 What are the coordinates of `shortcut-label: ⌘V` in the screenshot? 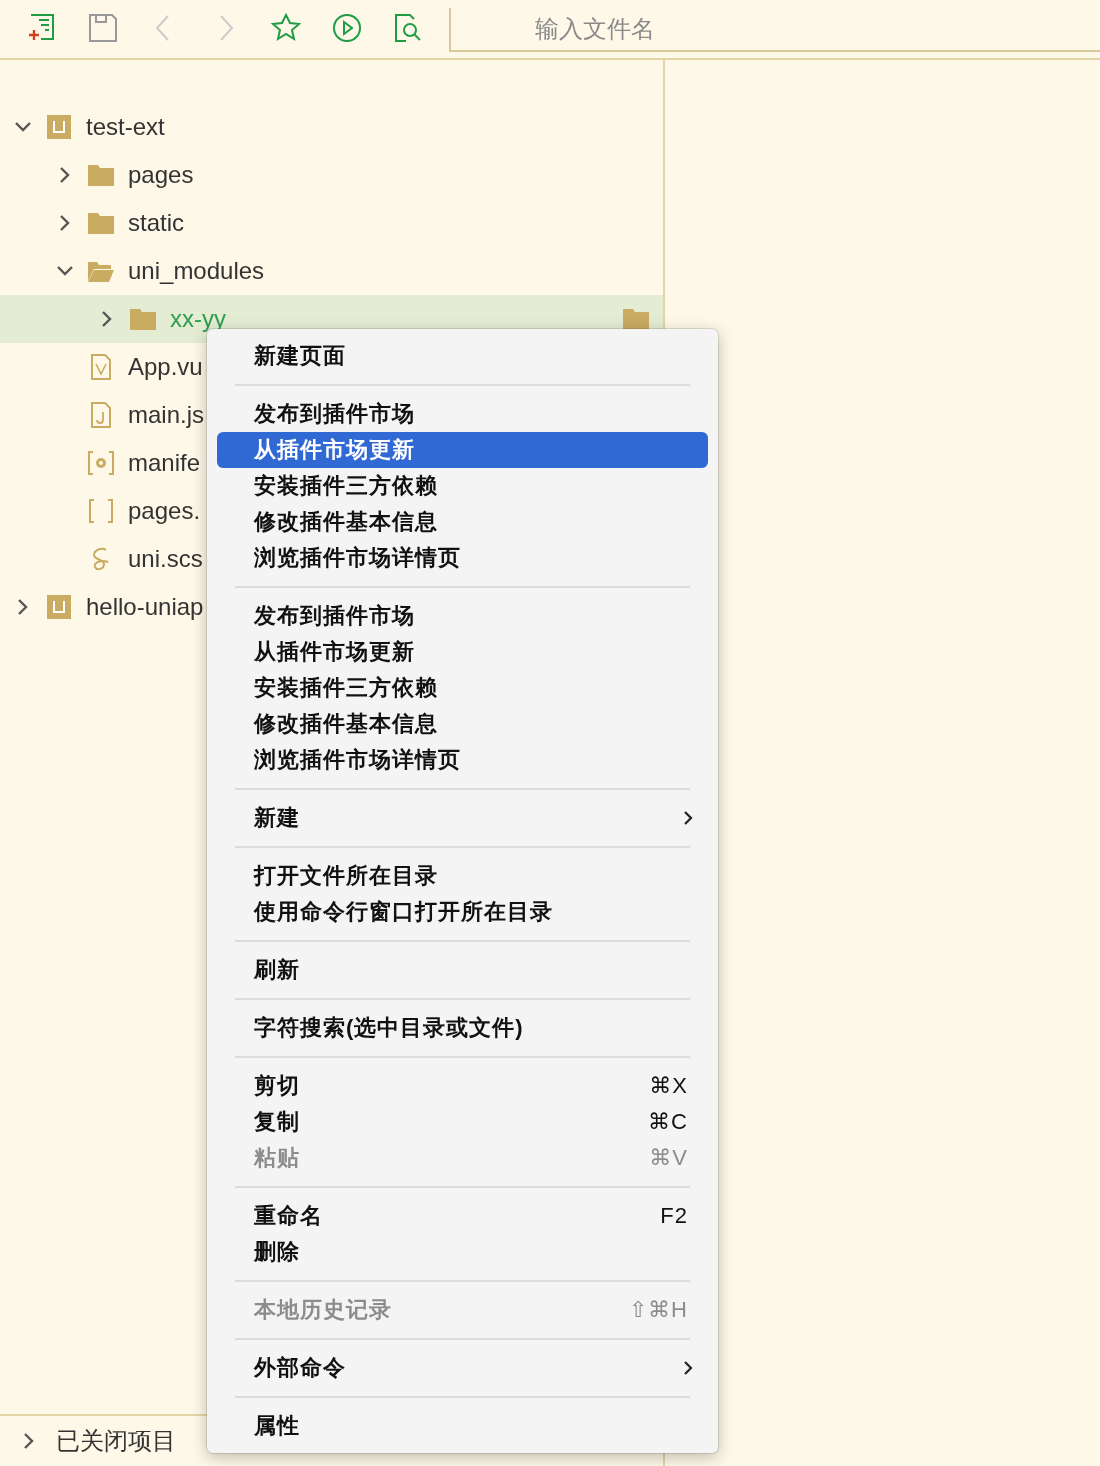 It's located at (668, 1158).